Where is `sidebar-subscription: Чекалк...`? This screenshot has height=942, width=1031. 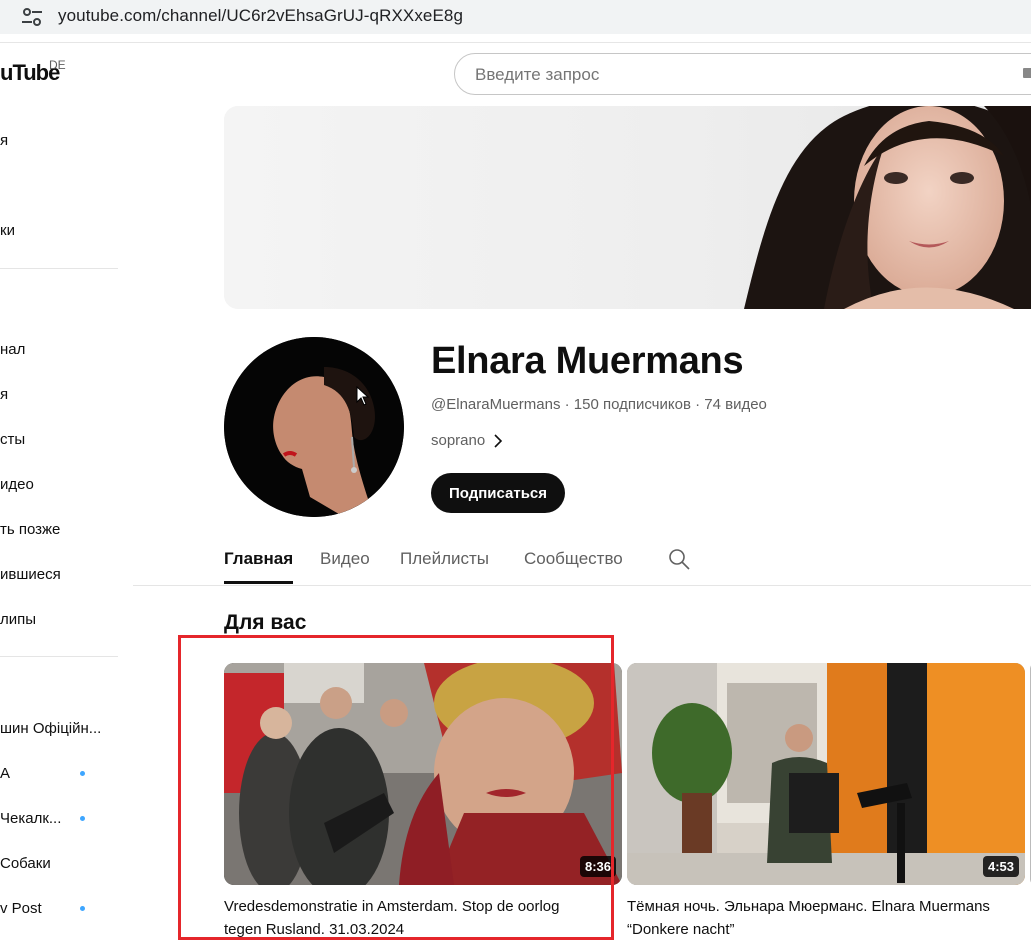 sidebar-subscription: Чекалк... is located at coordinates (30, 818).